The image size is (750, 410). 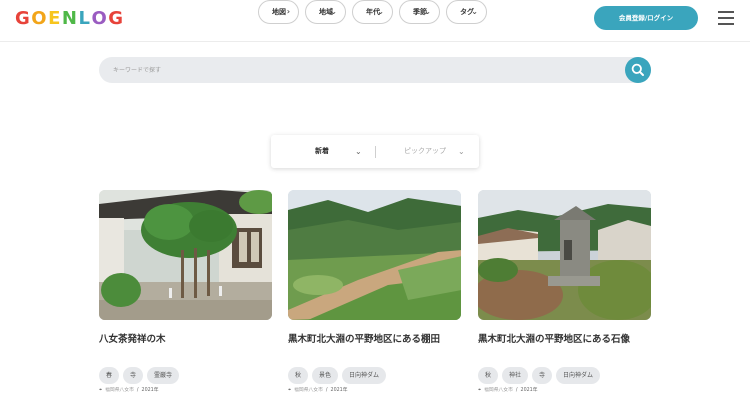 What do you see at coordinates (85, 18) in the screenshot?
I see `logo-letter: L` at bounding box center [85, 18].